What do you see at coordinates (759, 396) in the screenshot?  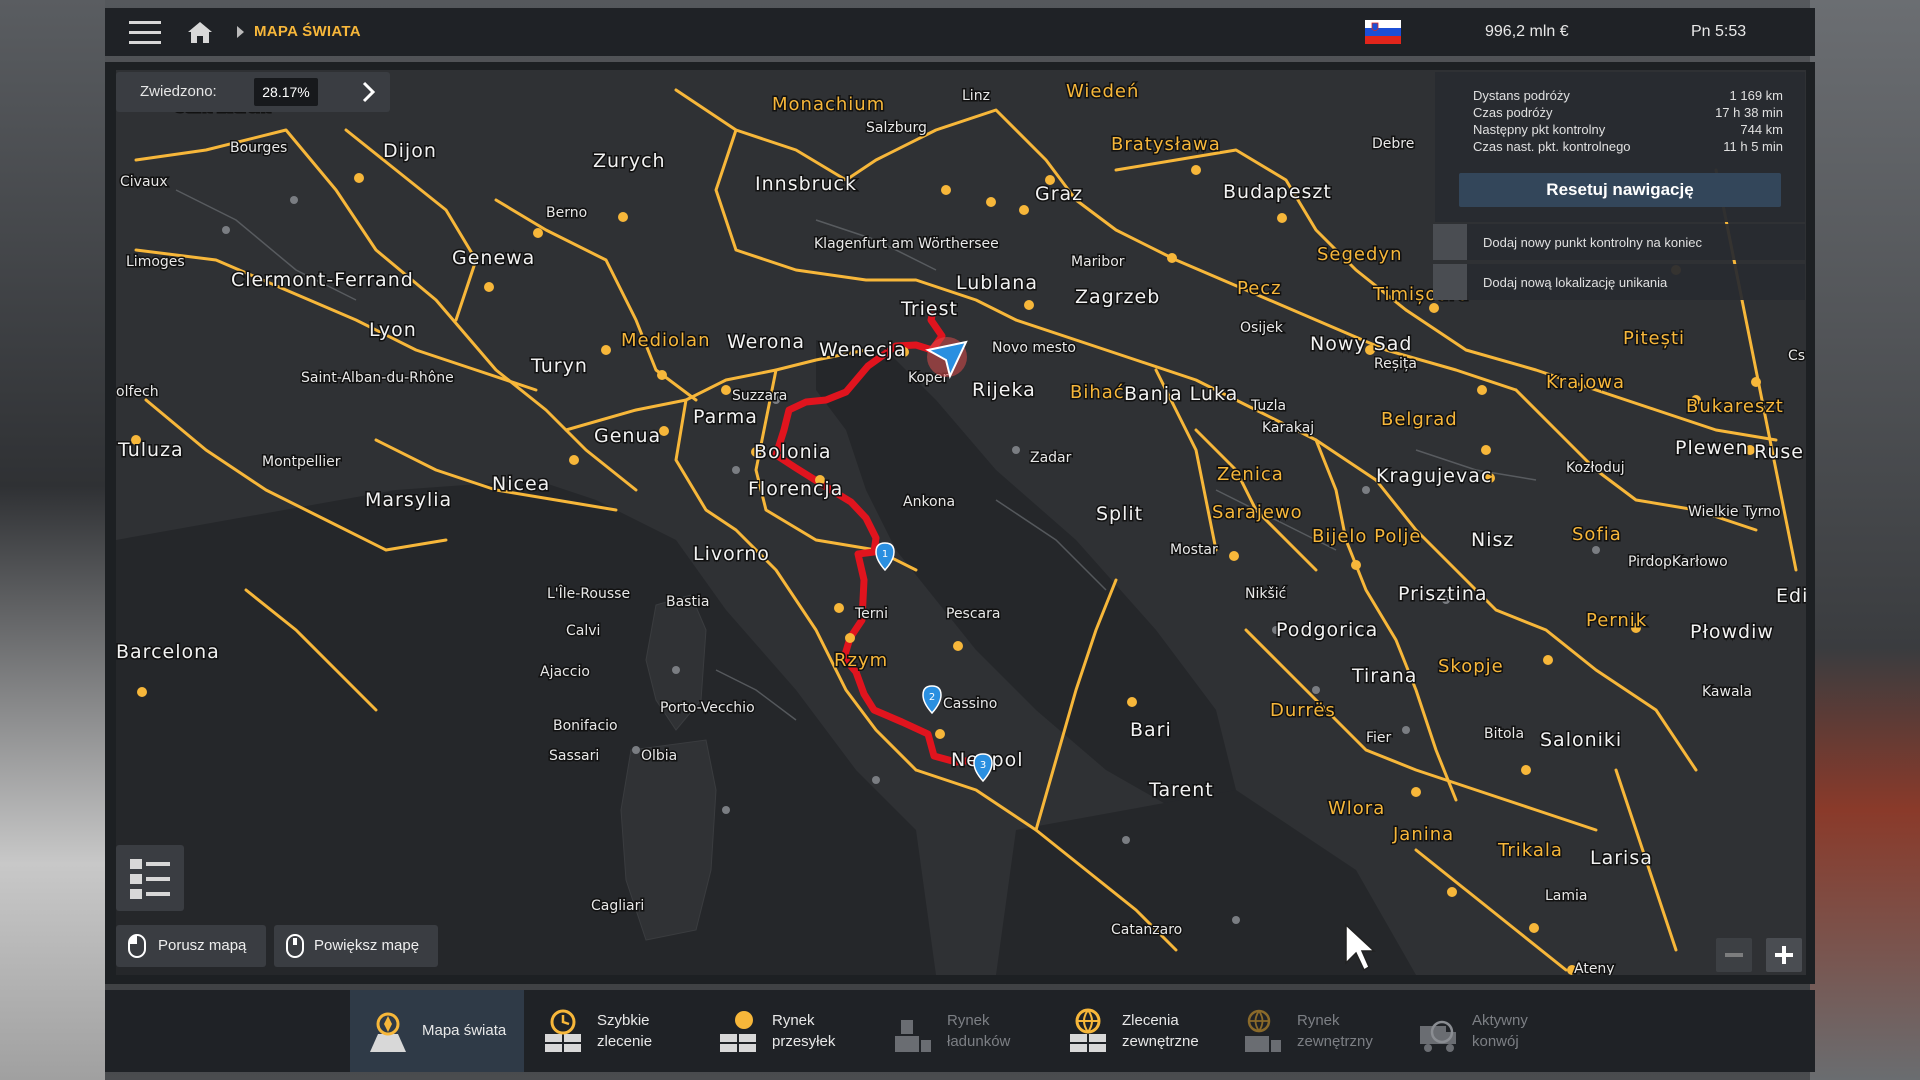 I see `svg-text: Suzzara` at bounding box center [759, 396].